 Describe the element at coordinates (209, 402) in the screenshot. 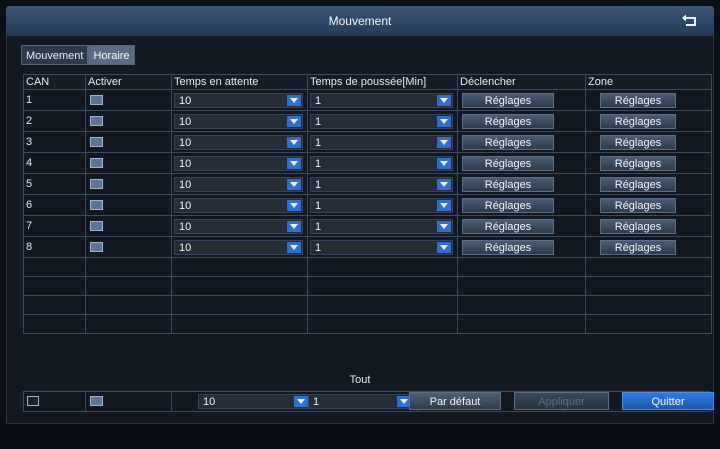

I see `all-wait-time-value: 10` at that location.